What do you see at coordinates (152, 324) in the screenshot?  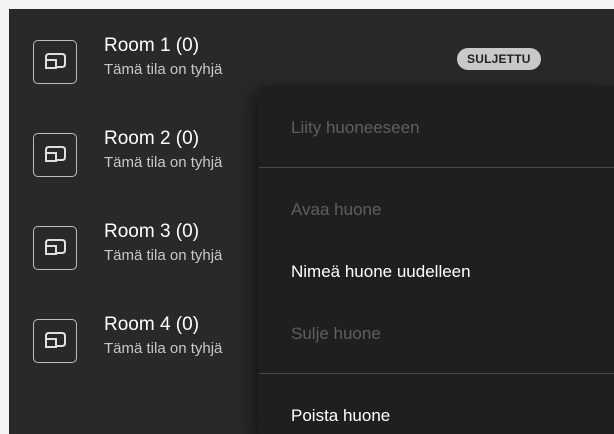 I see `room-name: Room 4 (0)` at bounding box center [152, 324].